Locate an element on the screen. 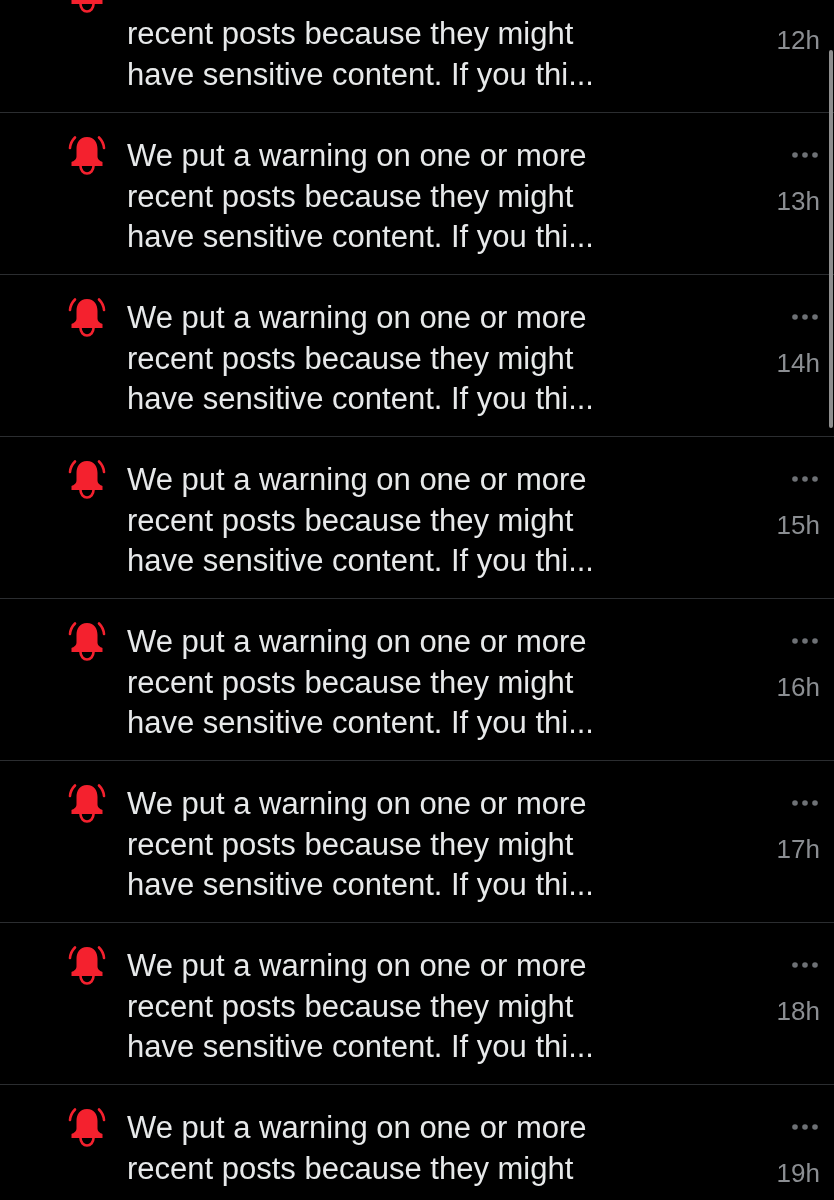 The image size is (834, 1200). timestamp: 12h is located at coordinates (798, 40).